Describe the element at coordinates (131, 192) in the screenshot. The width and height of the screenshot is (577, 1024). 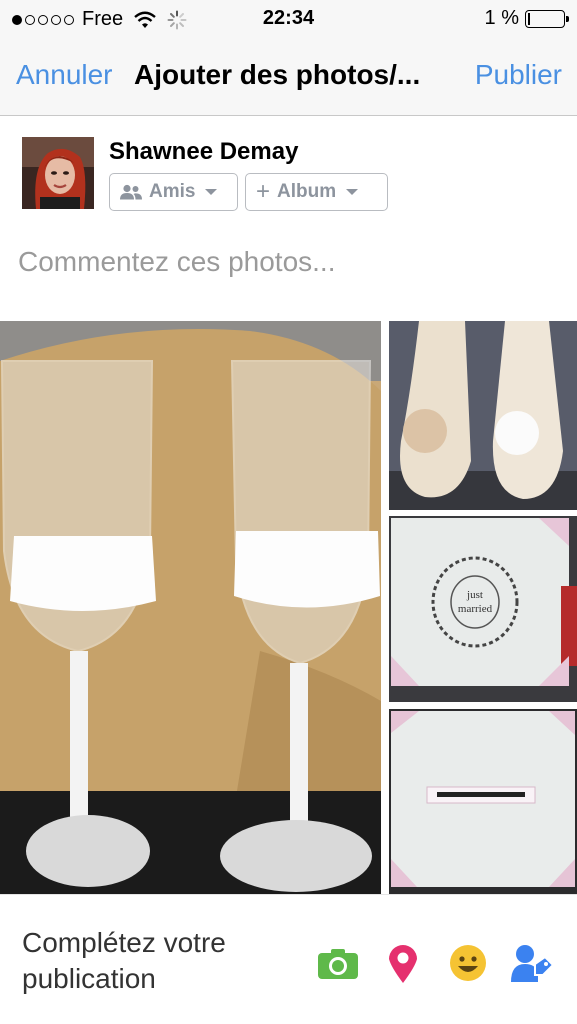
I see `friends-icon` at that location.